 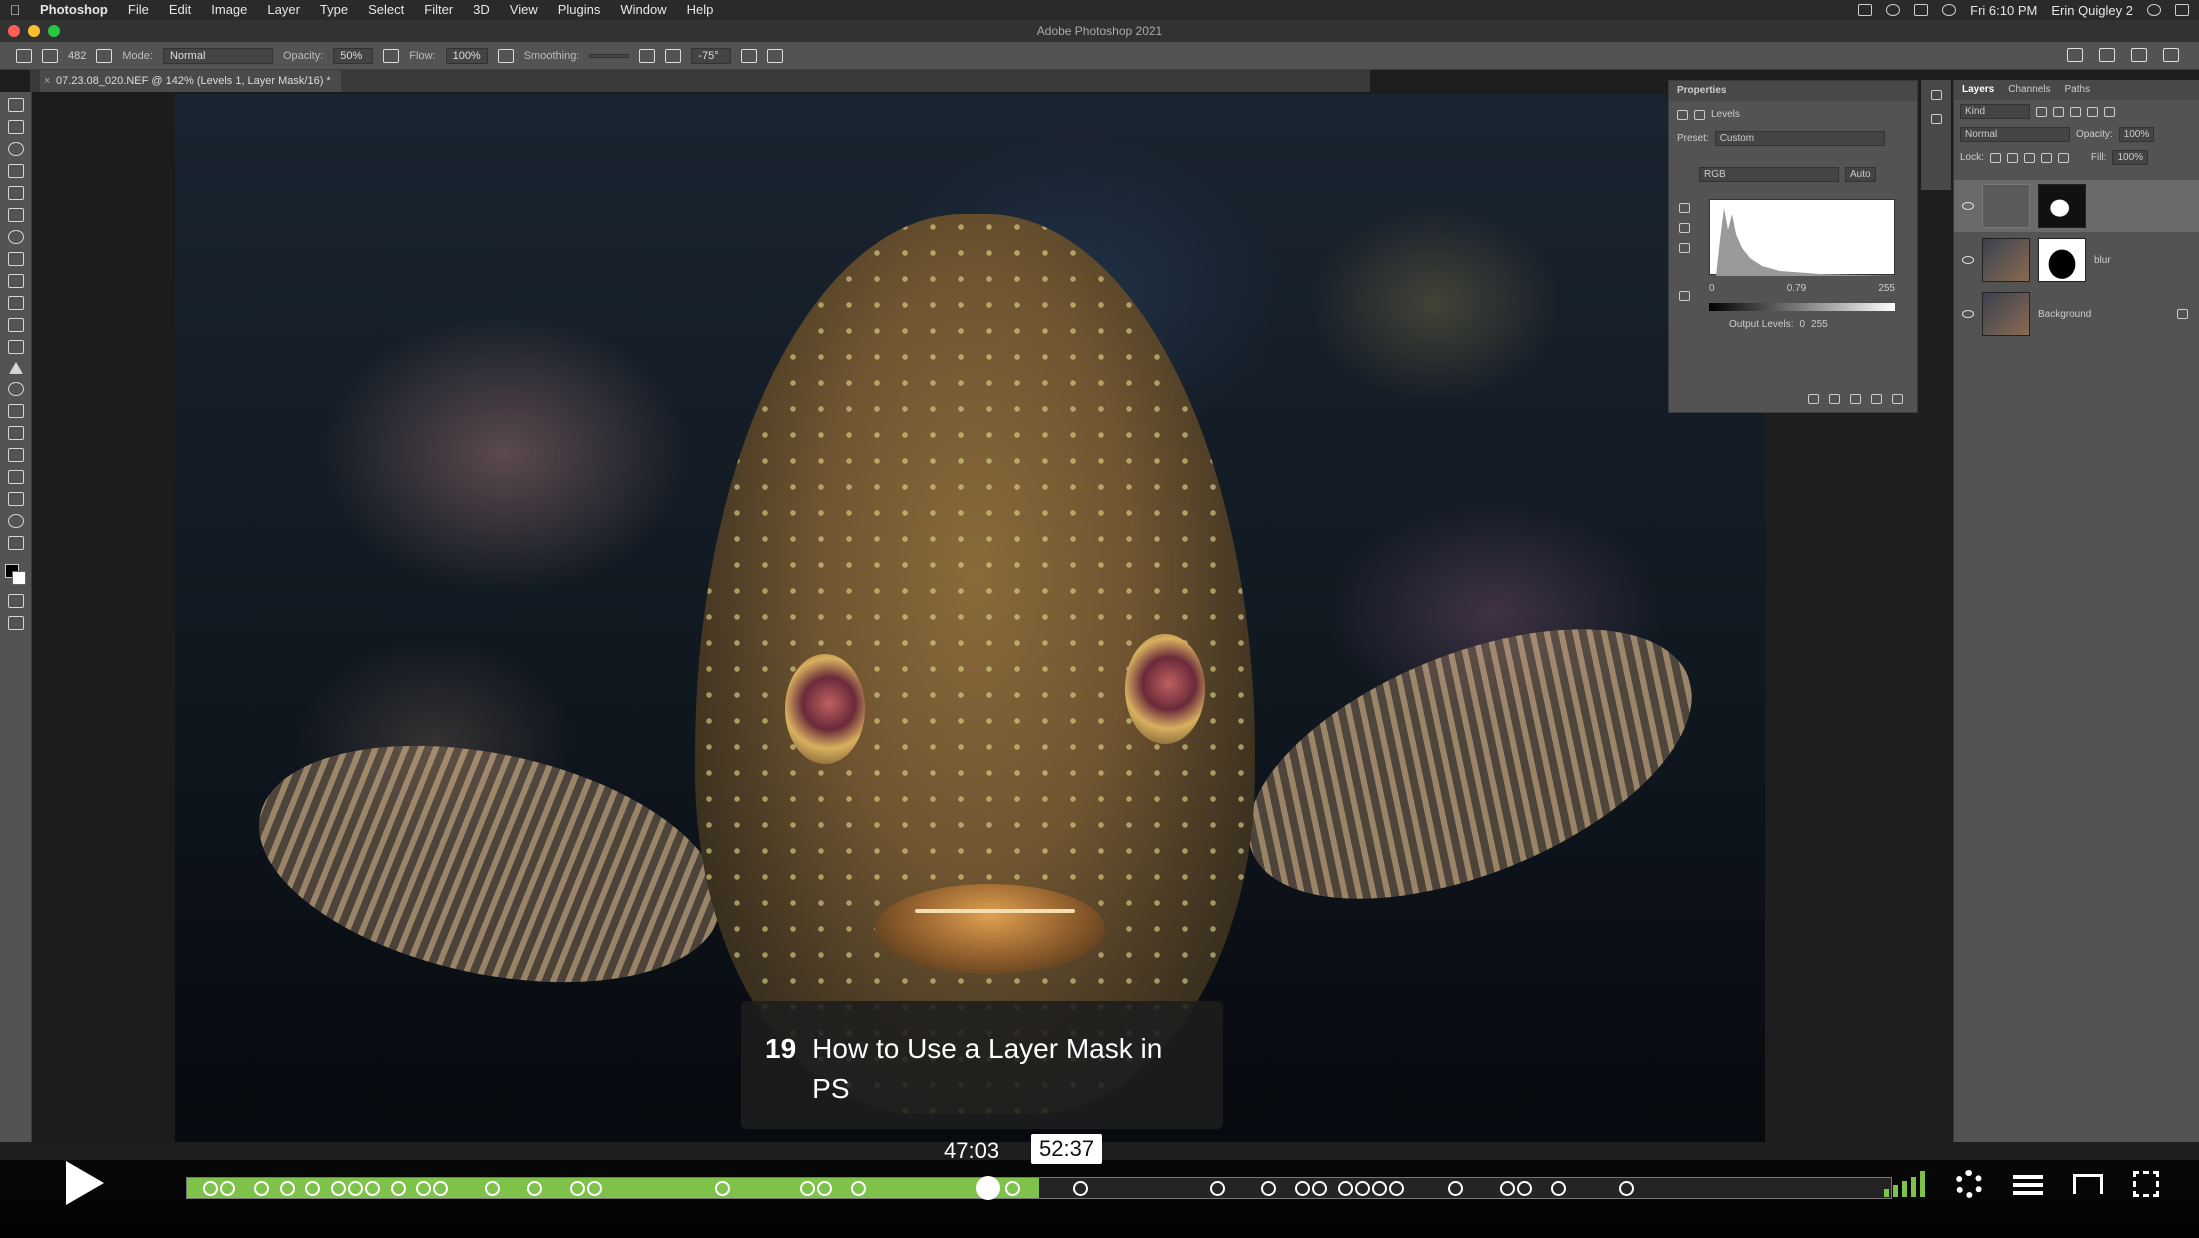 I want to click on menu-3d: 3D, so click(x=481, y=10).